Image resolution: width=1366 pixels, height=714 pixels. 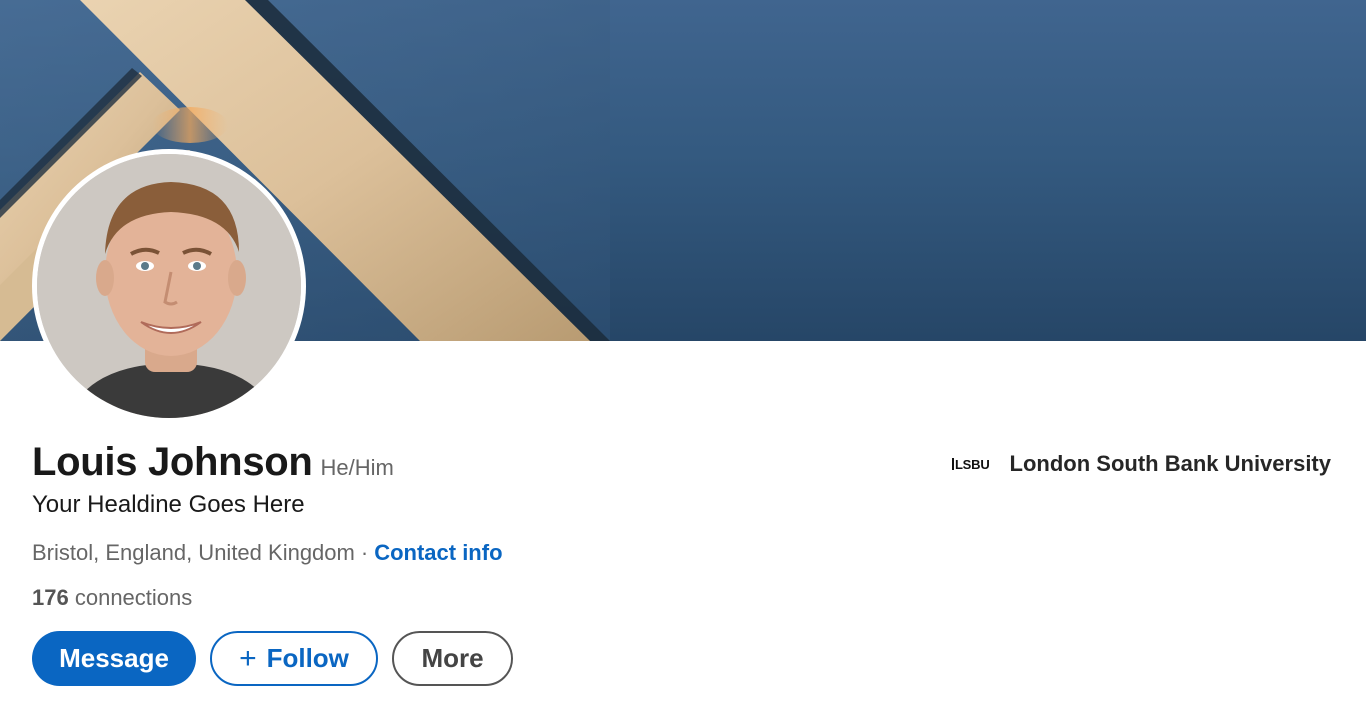 I want to click on logo-mark, so click(x=952, y=464).